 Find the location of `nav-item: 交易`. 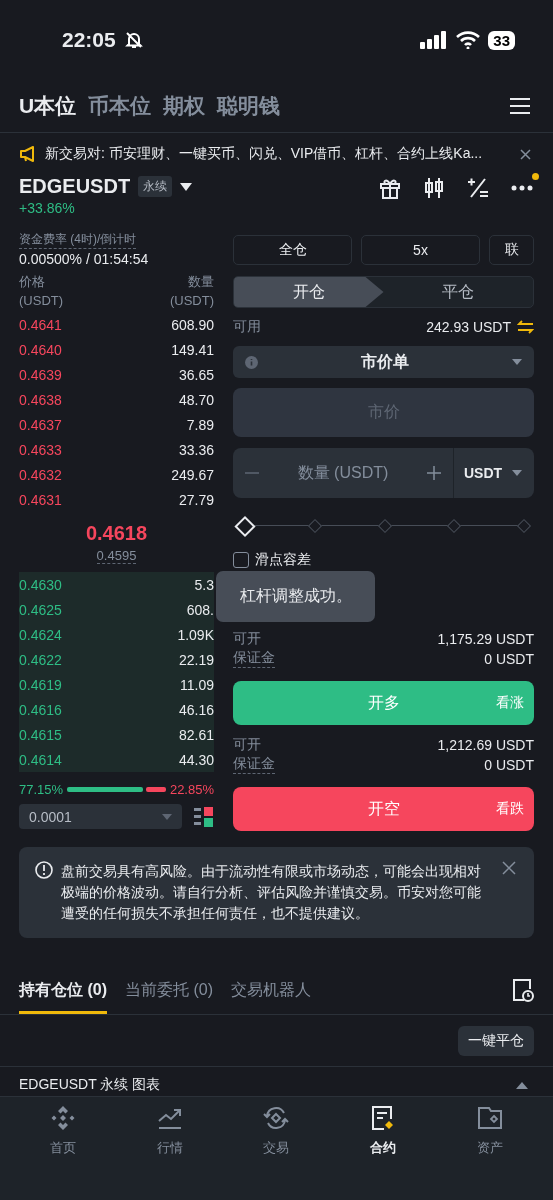

nav-item: 交易 is located at coordinates (276, 1152).